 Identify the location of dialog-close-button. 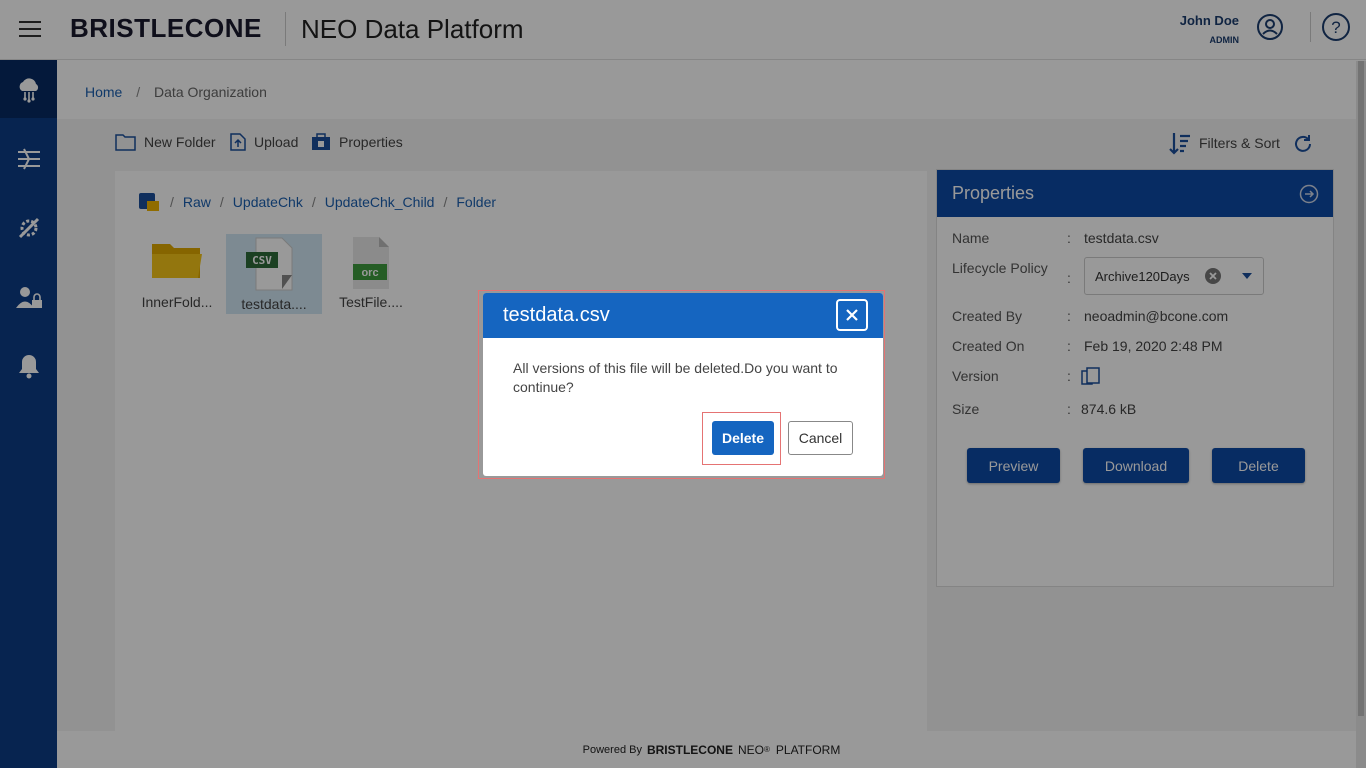
(852, 315).